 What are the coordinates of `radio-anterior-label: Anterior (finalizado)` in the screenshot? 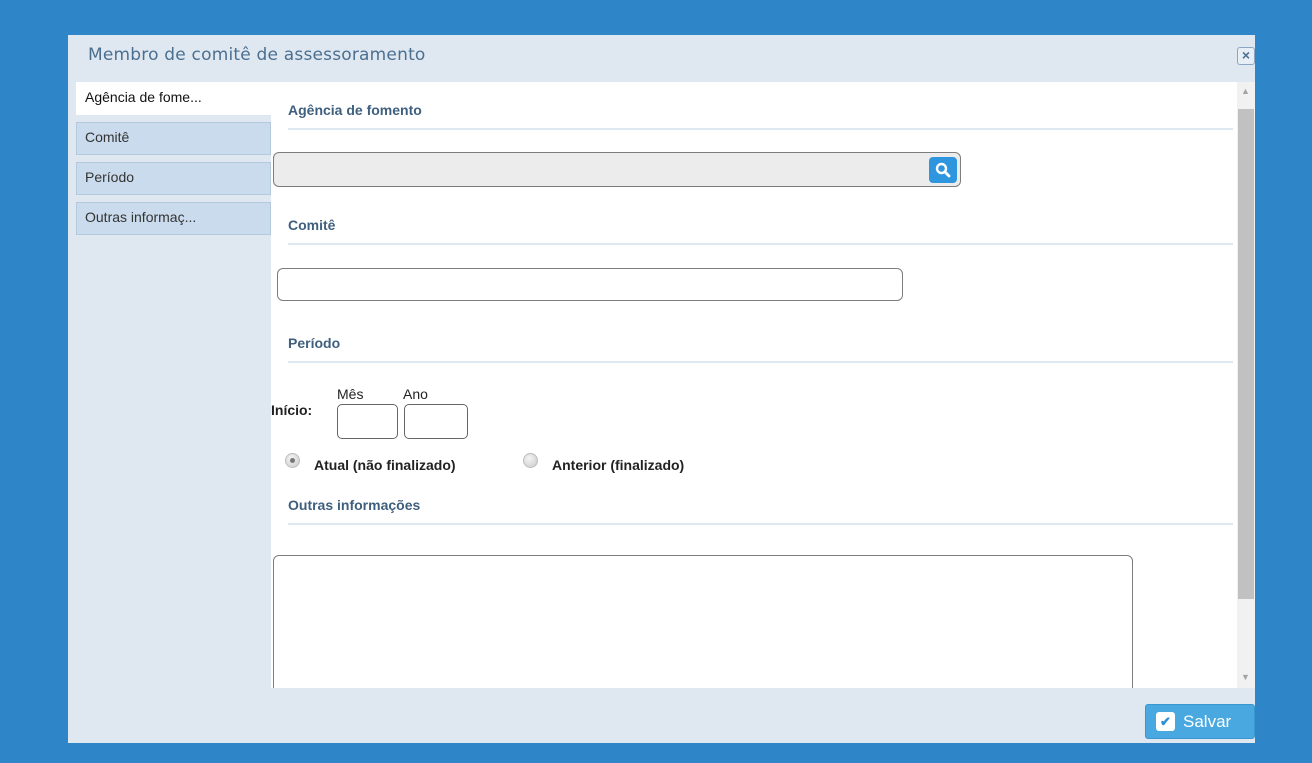 It's located at (618, 465).